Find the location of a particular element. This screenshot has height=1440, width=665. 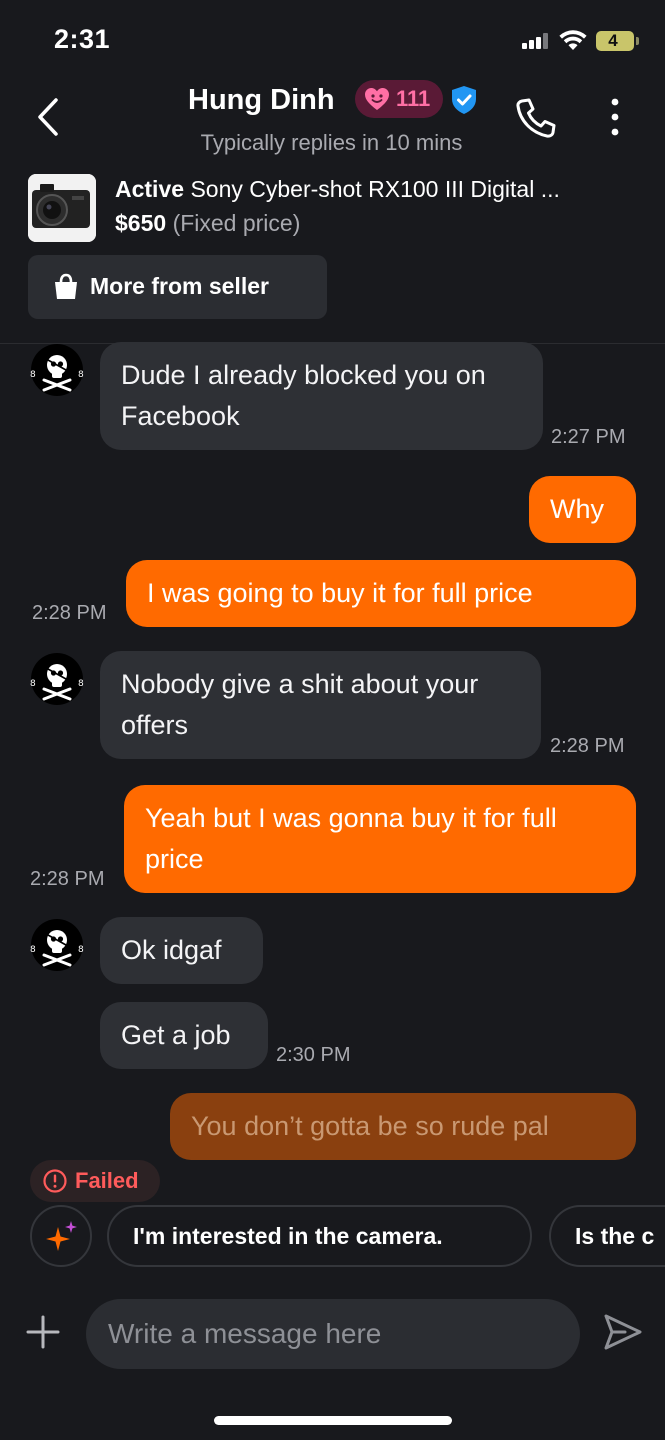

message-bubble: I was going to buy it for full price is located at coordinates (381, 593).